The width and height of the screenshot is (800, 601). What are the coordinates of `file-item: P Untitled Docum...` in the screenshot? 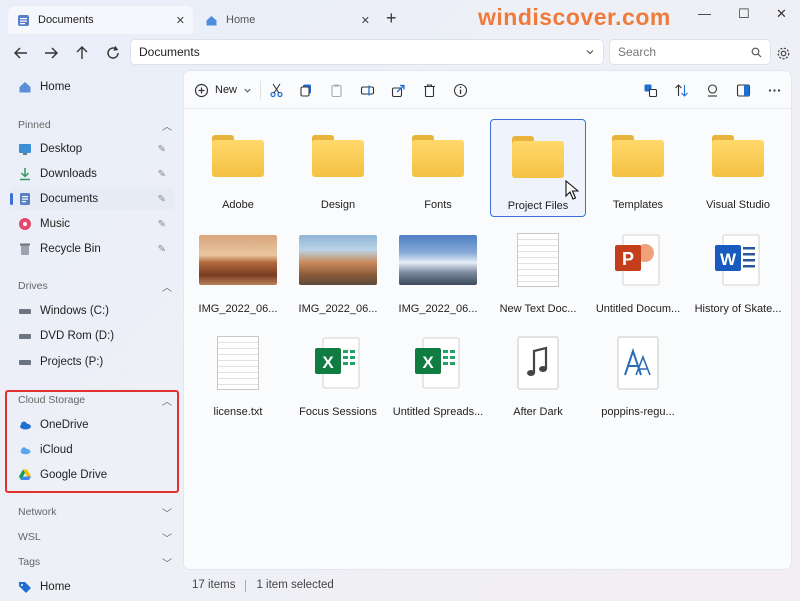 It's located at (638, 272).